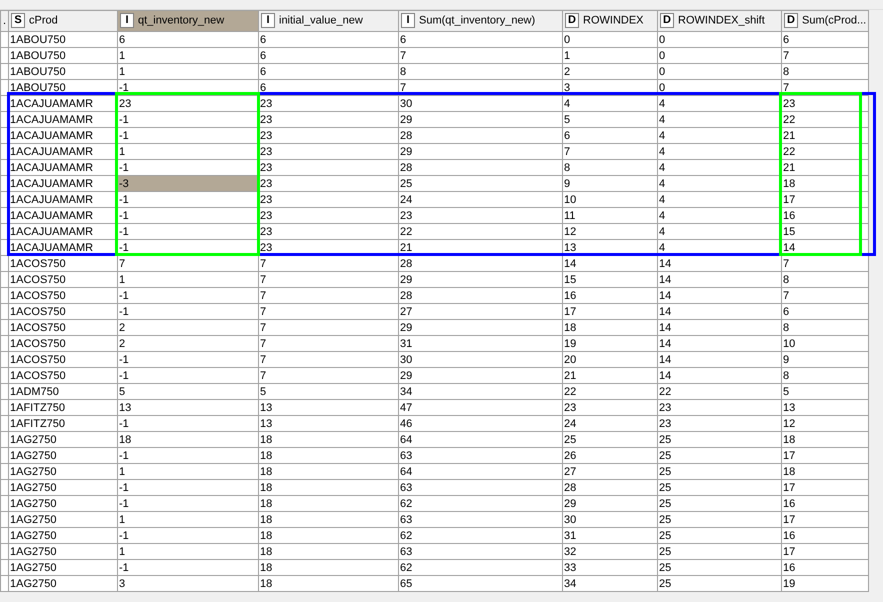 This screenshot has height=602, width=883. What do you see at coordinates (610, 456) in the screenshot?
I see `table-cell: 26` at bounding box center [610, 456].